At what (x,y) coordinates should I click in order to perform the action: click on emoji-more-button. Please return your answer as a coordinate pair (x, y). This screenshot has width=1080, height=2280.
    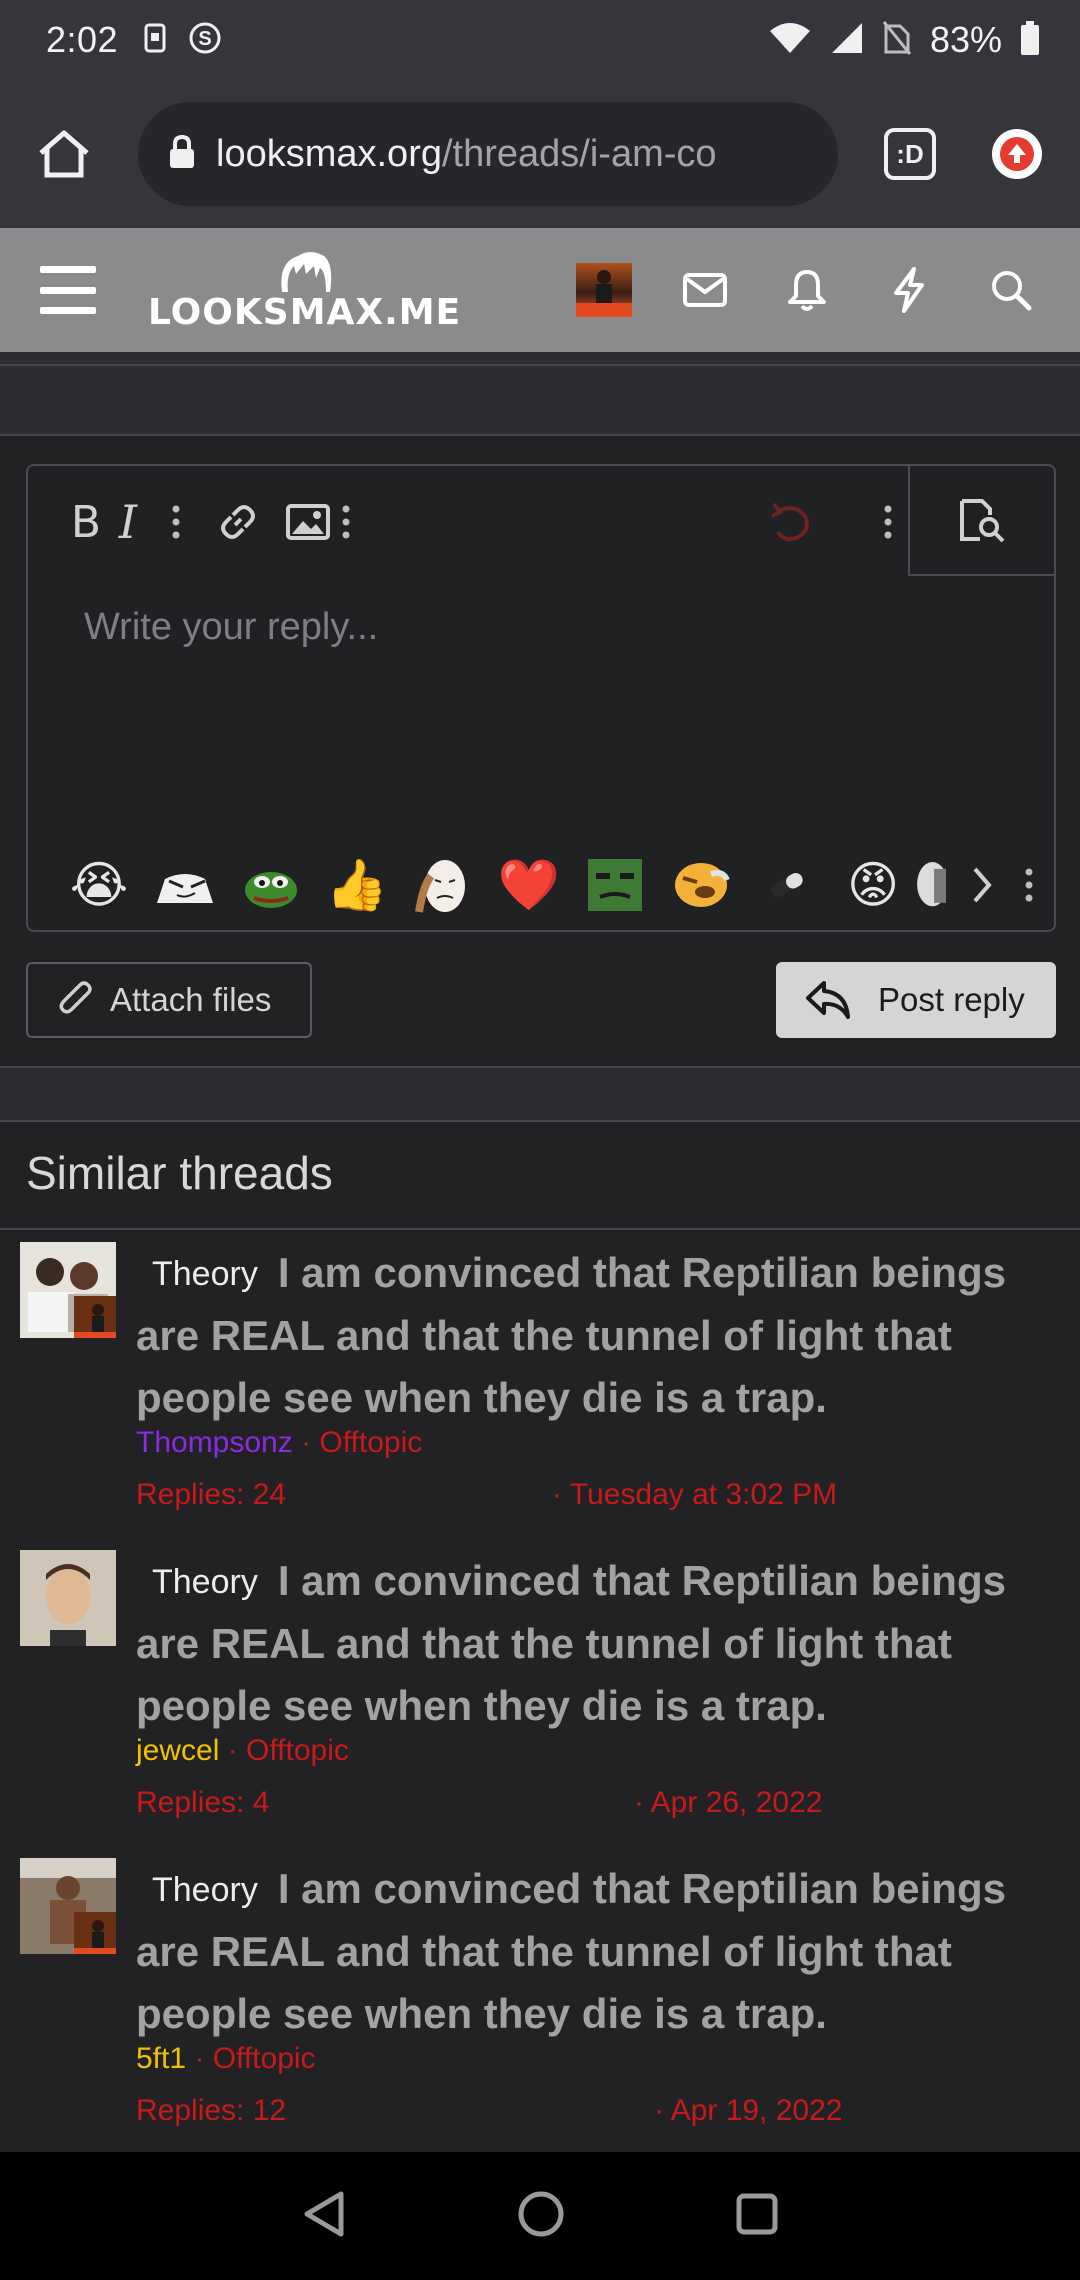
    Looking at the image, I should click on (1029, 885).